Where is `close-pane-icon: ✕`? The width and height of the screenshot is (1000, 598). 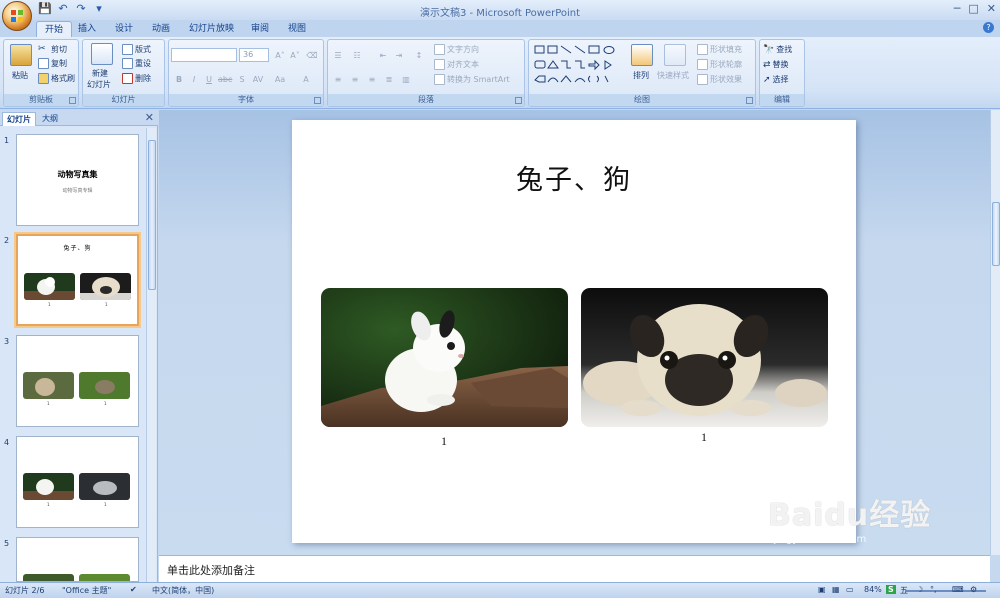
close-pane-icon: ✕ is located at coordinates (149, 117).